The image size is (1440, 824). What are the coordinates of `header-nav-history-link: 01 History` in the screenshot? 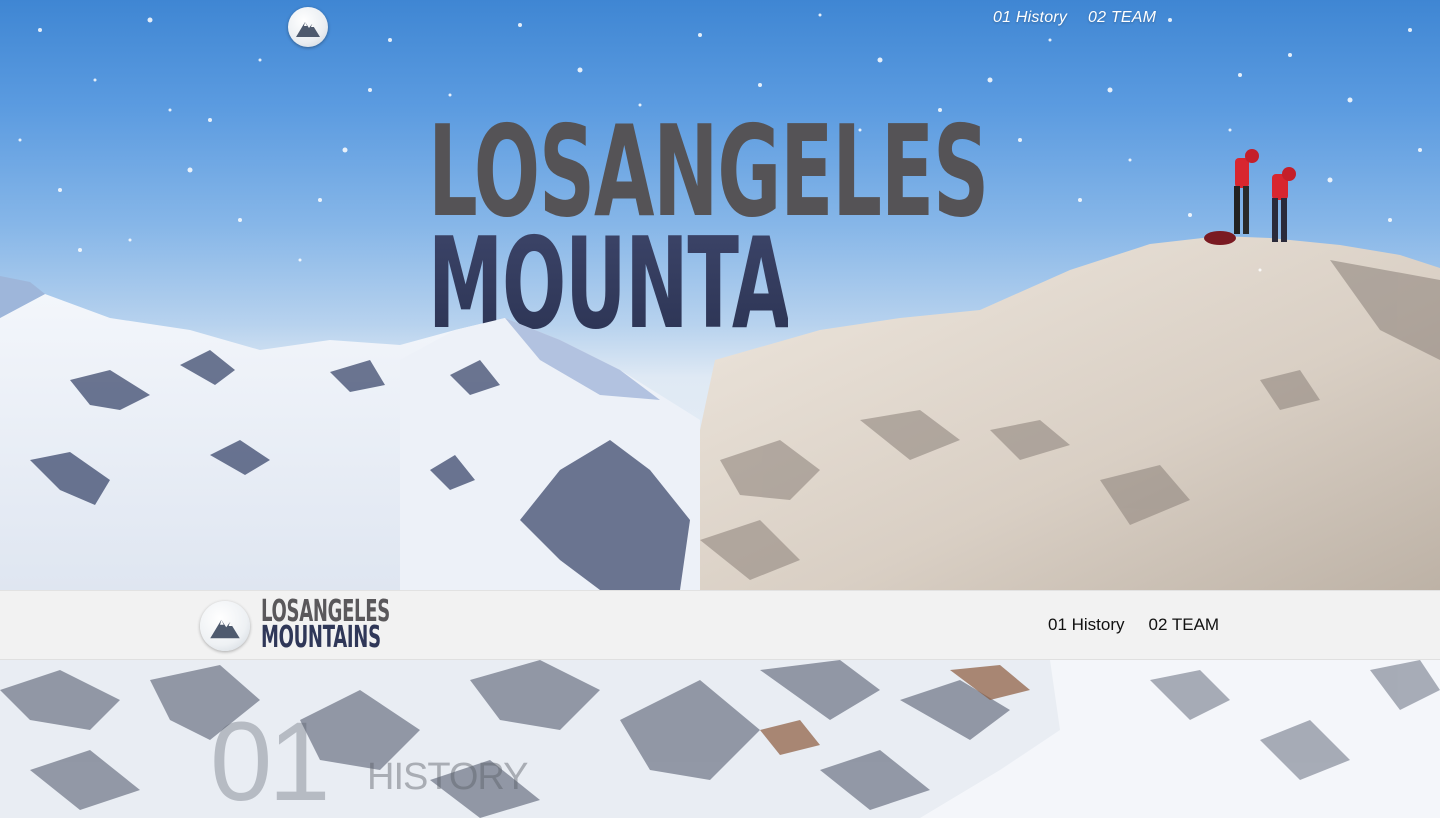 It's located at (1086, 625).